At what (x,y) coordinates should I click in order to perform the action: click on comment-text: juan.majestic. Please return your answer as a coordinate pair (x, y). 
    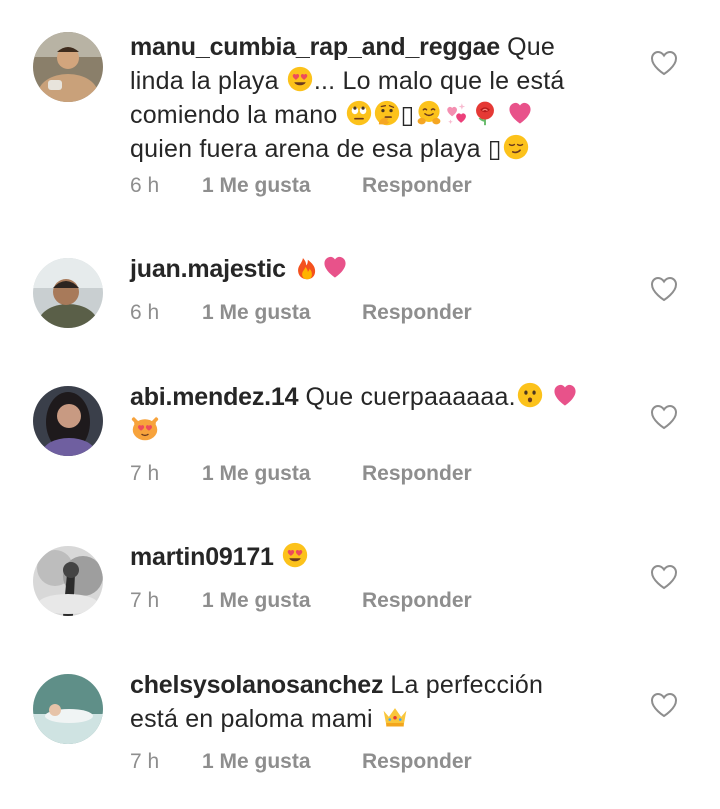
    Looking at the image, I should click on (380, 269).